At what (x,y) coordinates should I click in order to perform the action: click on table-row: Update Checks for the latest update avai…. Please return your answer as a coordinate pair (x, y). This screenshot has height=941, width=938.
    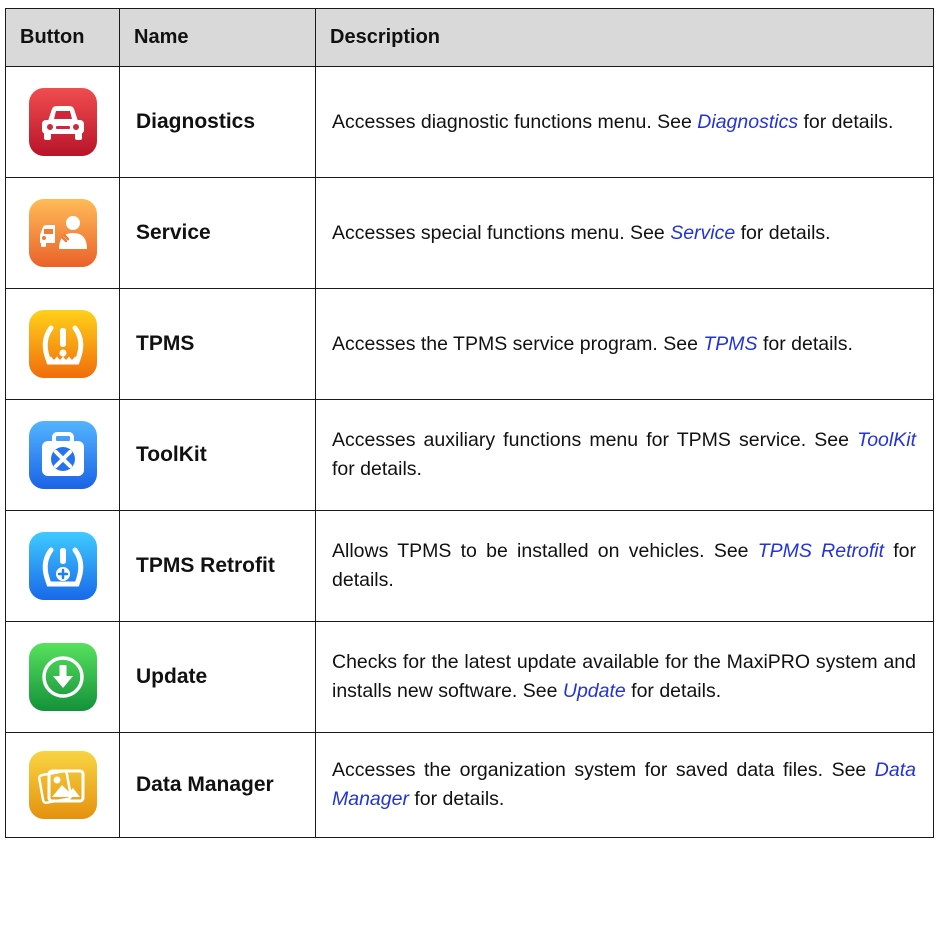
    Looking at the image, I should click on (469, 677).